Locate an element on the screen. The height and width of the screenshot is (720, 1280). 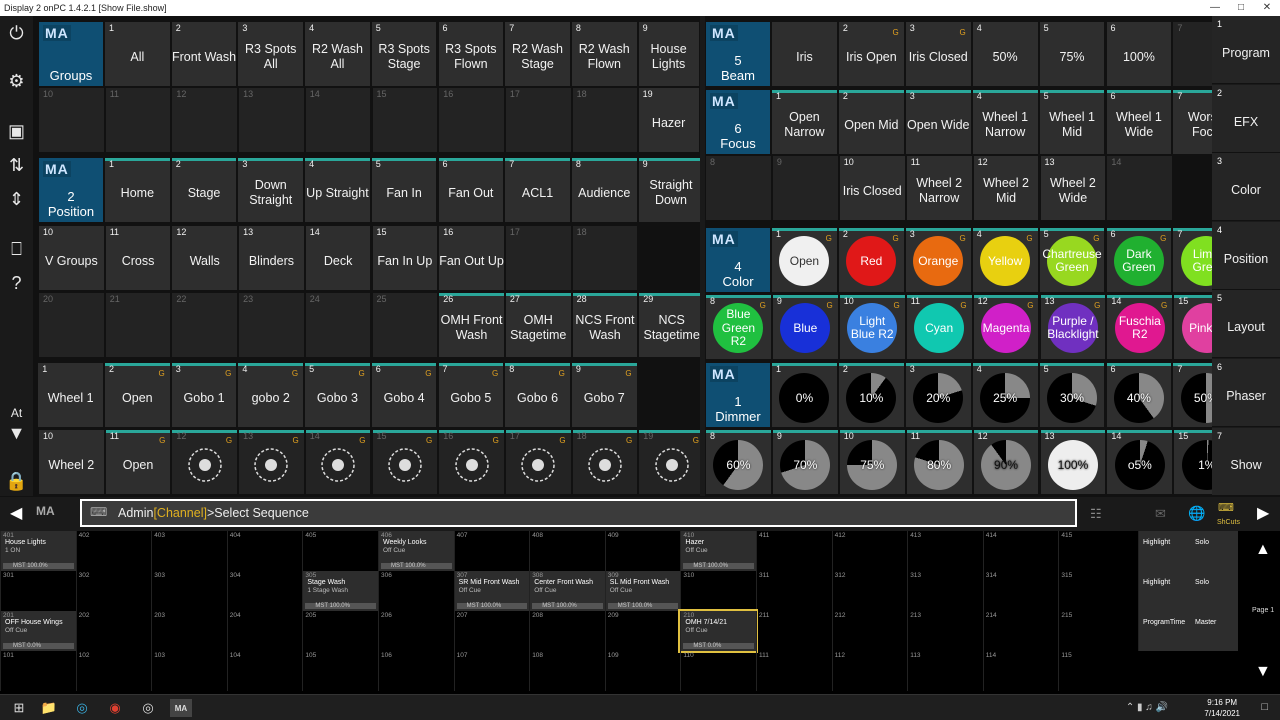
color-preset: 11 G Cyan is located at coordinates (939, 327).